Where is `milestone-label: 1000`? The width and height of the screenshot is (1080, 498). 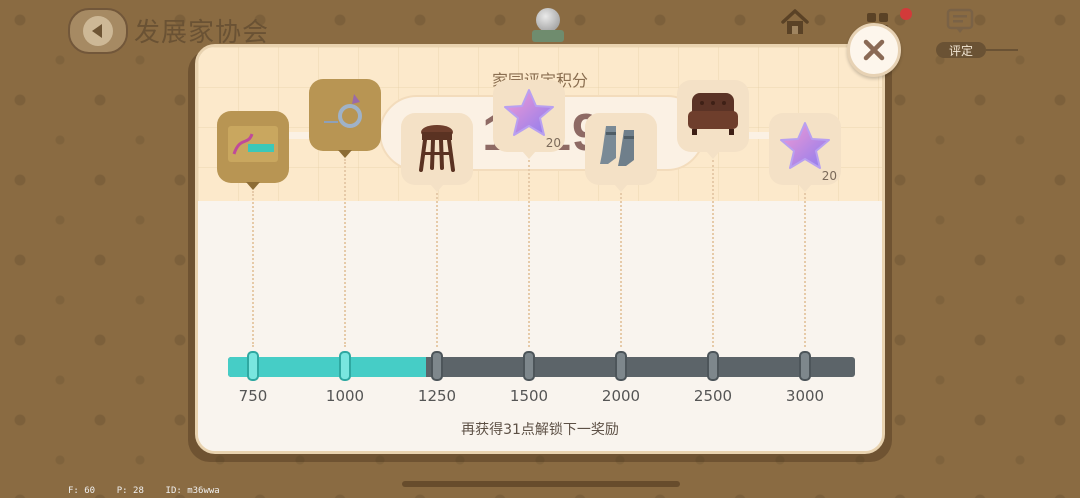
milestone-label: 1000 is located at coordinates (345, 396).